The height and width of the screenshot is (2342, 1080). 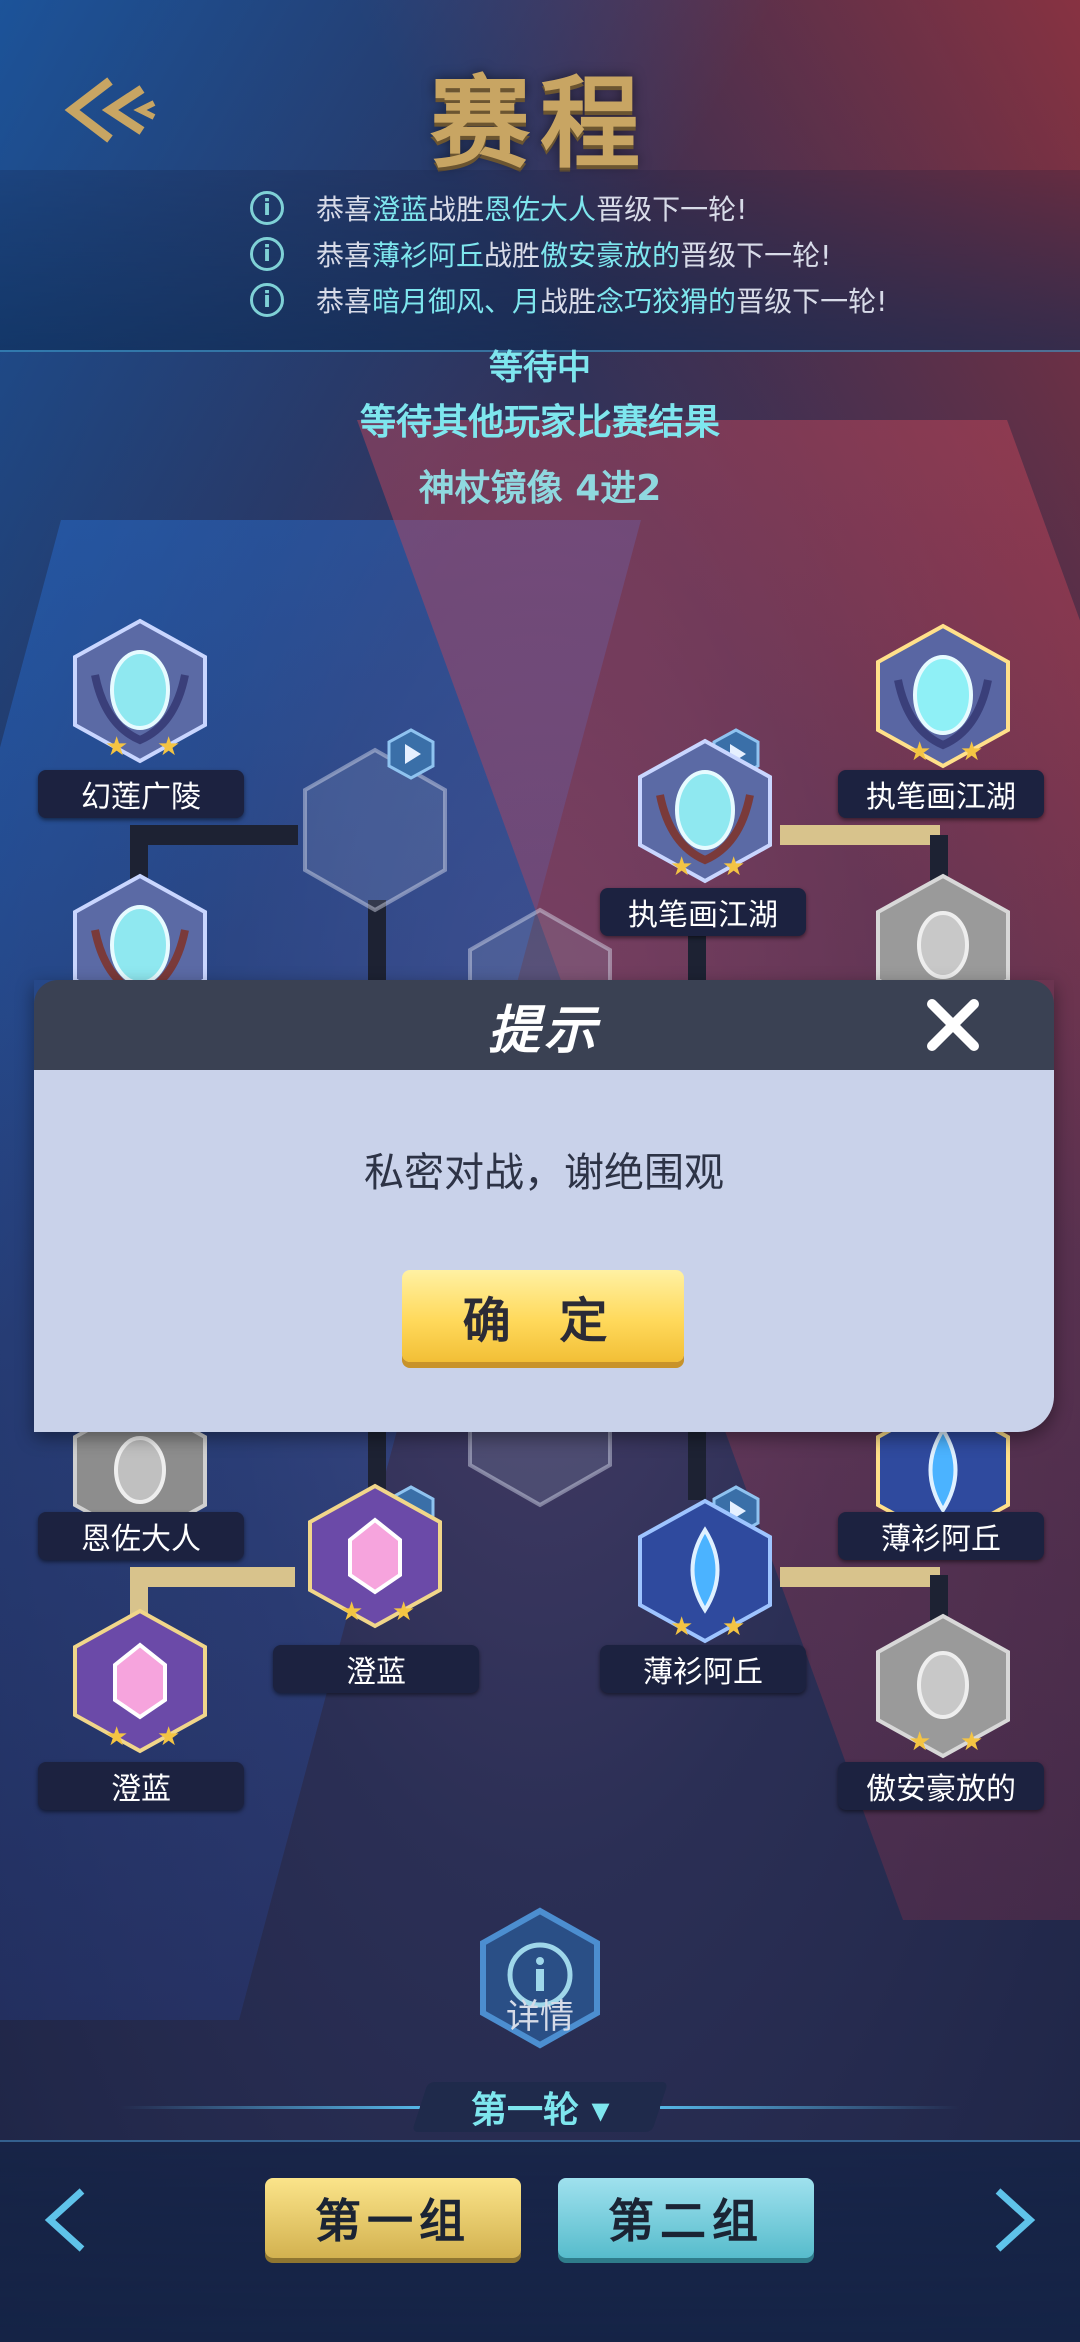 What do you see at coordinates (393, 2218) in the screenshot?
I see `tab-group-1: 第一组` at bounding box center [393, 2218].